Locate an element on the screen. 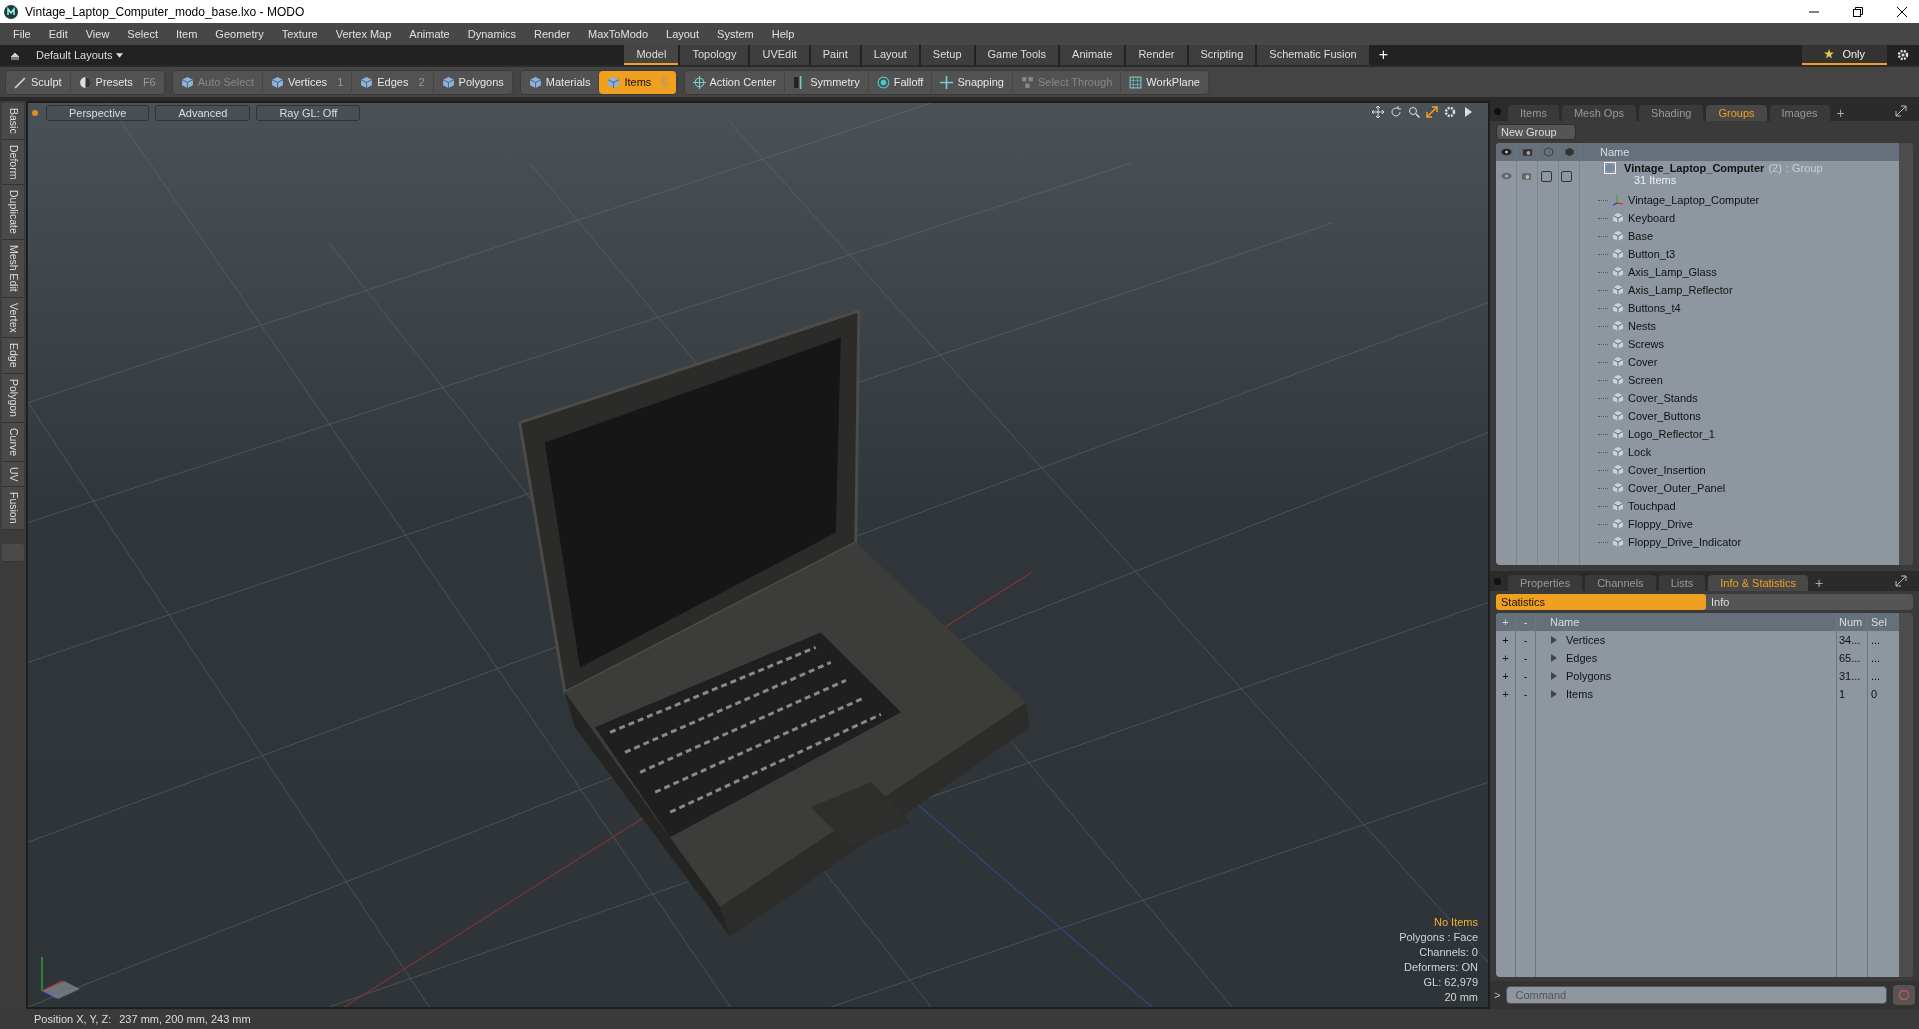  close-icon is located at coordinates (1902, 11).